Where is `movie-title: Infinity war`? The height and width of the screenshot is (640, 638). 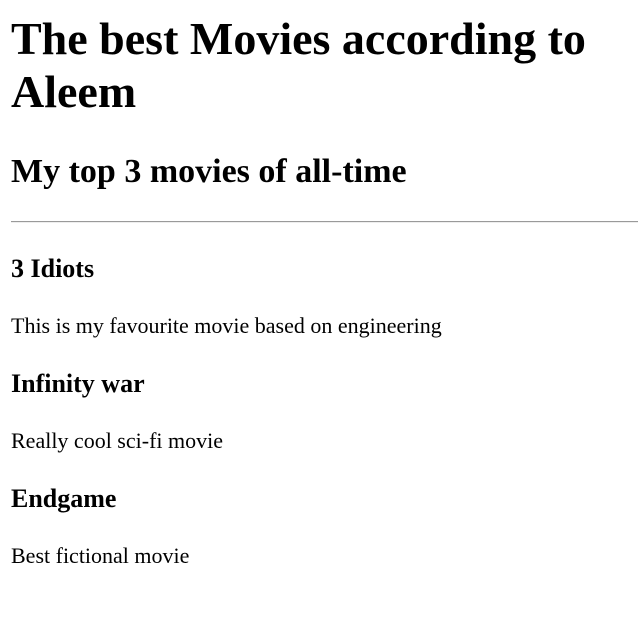
movie-title: Infinity war is located at coordinates (78, 383).